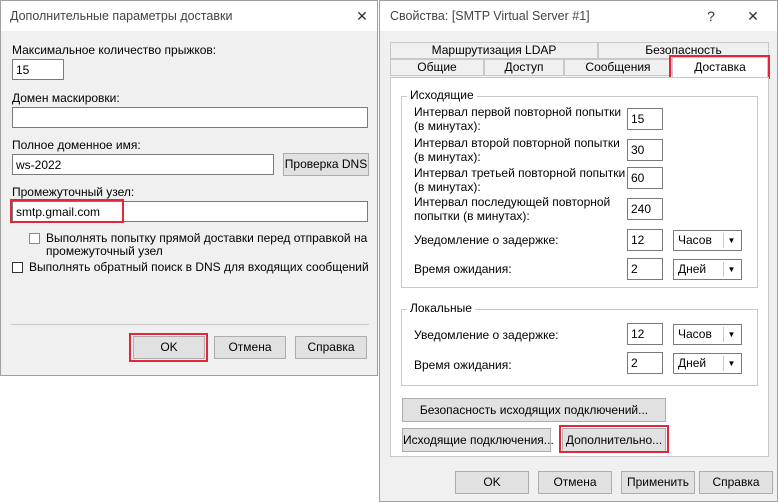 The image size is (778, 502). Describe the element at coordinates (463, 269) in the screenshot. I see `outgoing-expire-label: Время ожидания:` at that location.